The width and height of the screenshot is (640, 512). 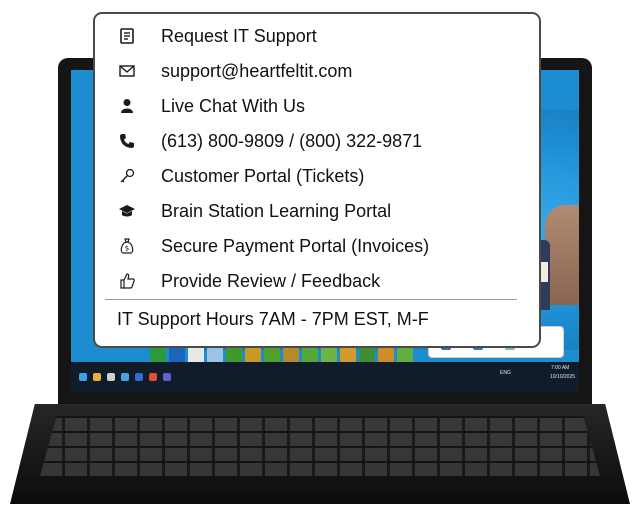 I want to click on money-bag-icon: $, so click(x=127, y=246).